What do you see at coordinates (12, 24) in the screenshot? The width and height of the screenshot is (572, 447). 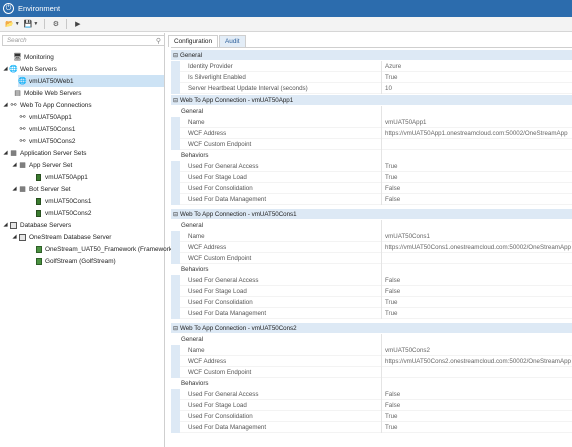 I see `open-folder-icon: 📂 ▼` at bounding box center [12, 24].